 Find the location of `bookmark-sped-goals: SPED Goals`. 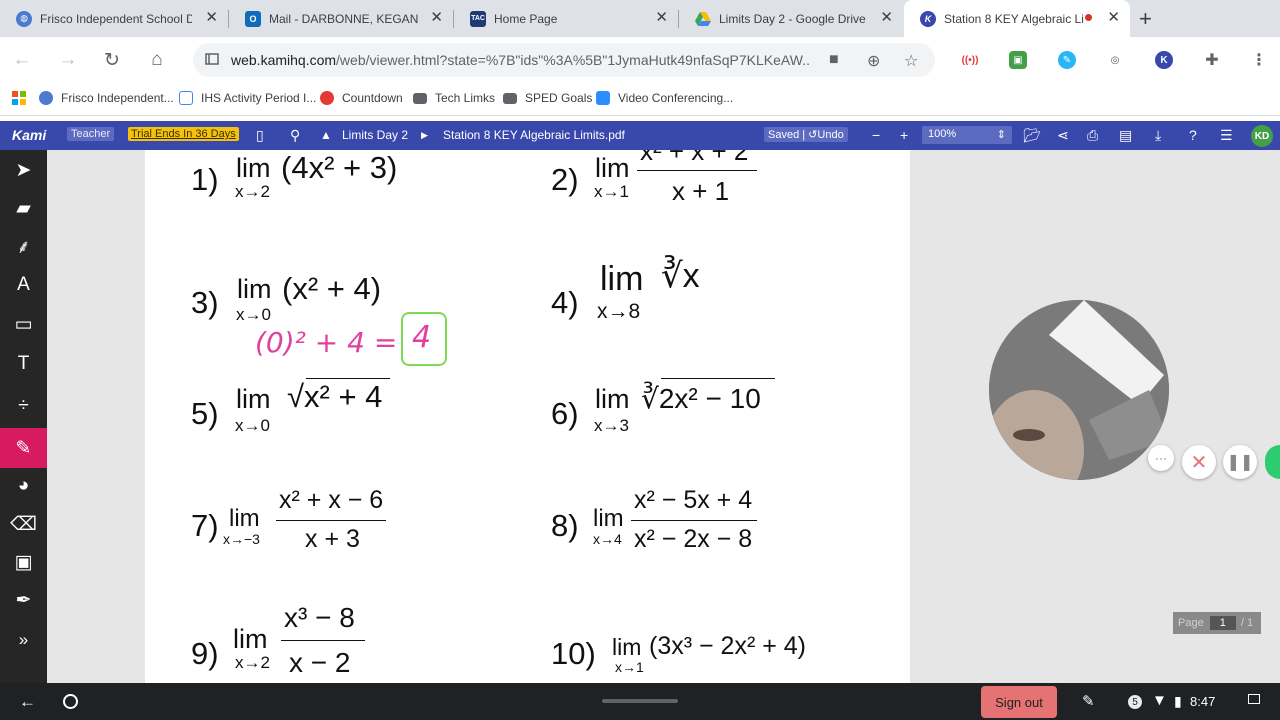

bookmark-sped-goals: SPED Goals is located at coordinates (547, 98).